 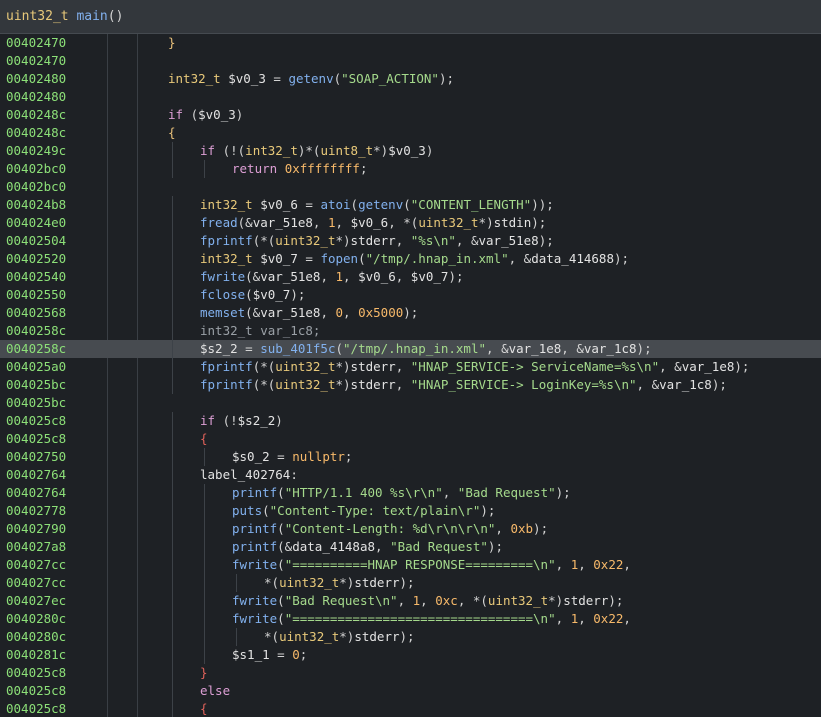 I want to click on line-address: 004027a8, so click(x=36, y=546).